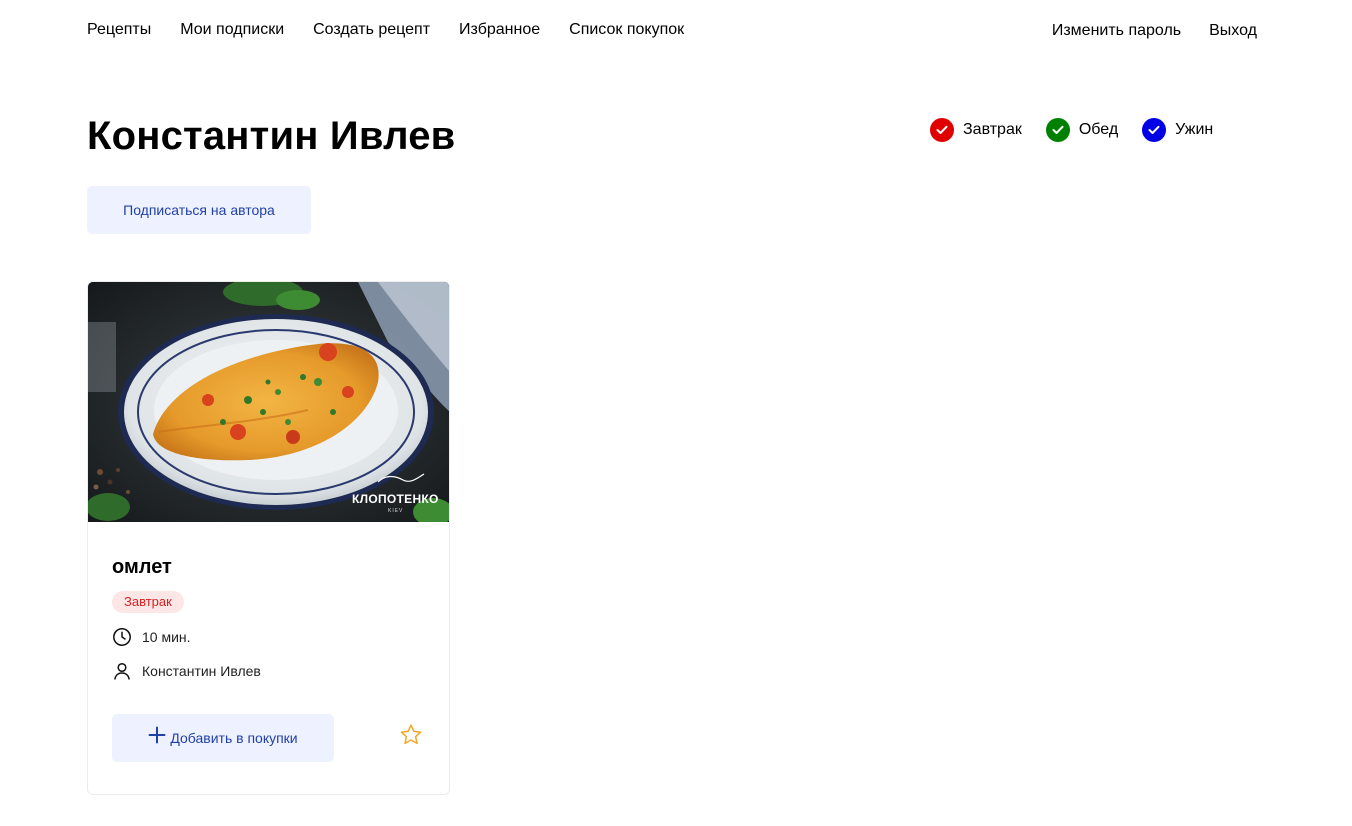 This screenshot has width=1352, height=826. I want to click on user-nav: Изменить пароль Выход, so click(1140, 31).